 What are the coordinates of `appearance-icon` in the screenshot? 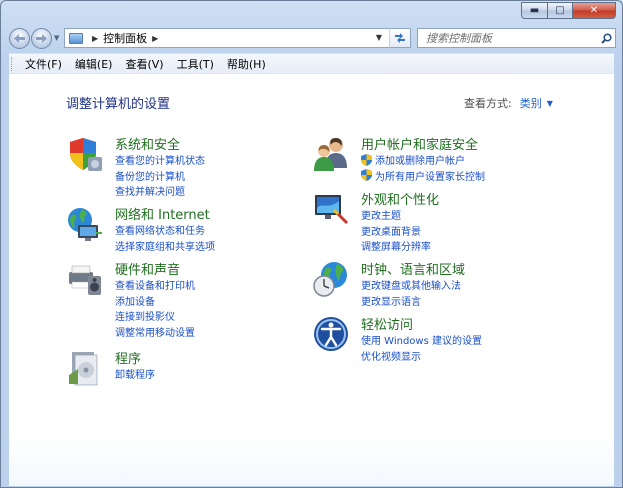 It's located at (331, 209).